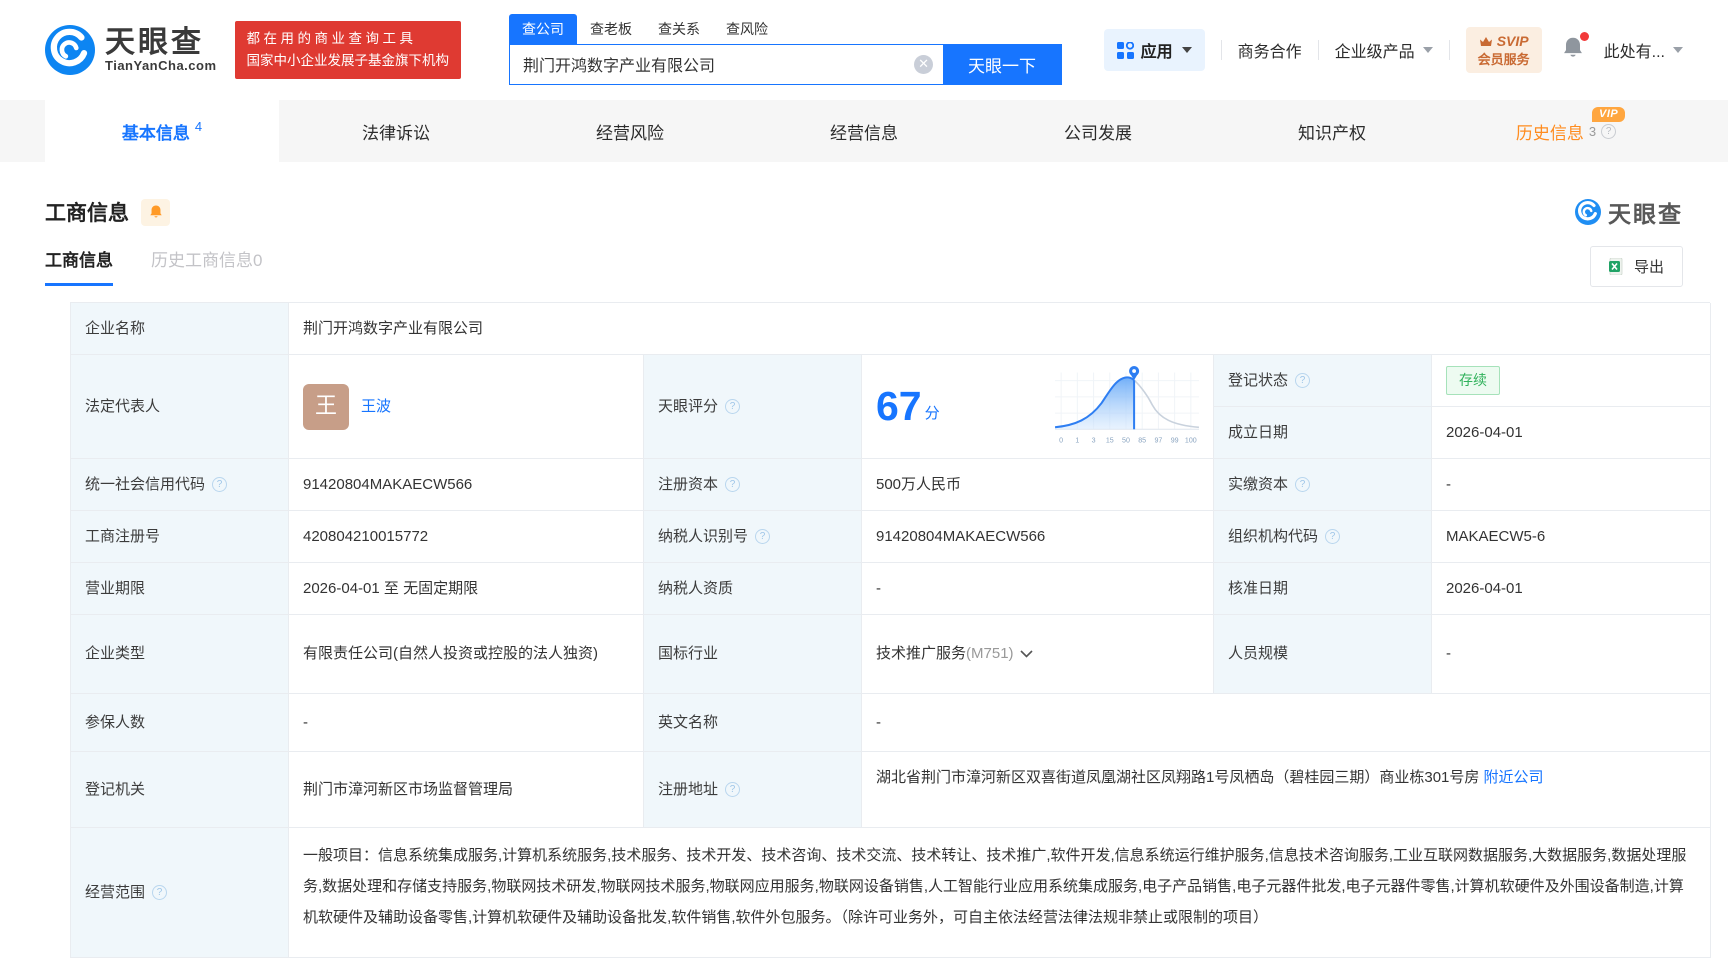 The image size is (1728, 962). I want to click on subtab-history-business-info: 历史工商信息0, so click(206, 266).